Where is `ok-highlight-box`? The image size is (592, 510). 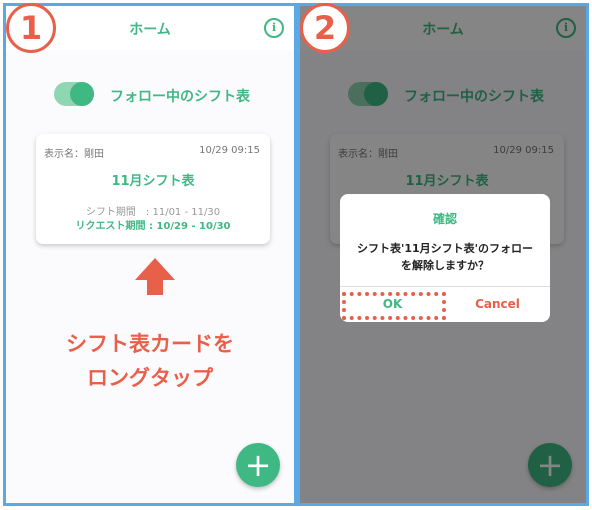
ok-highlight-box is located at coordinates (394, 306).